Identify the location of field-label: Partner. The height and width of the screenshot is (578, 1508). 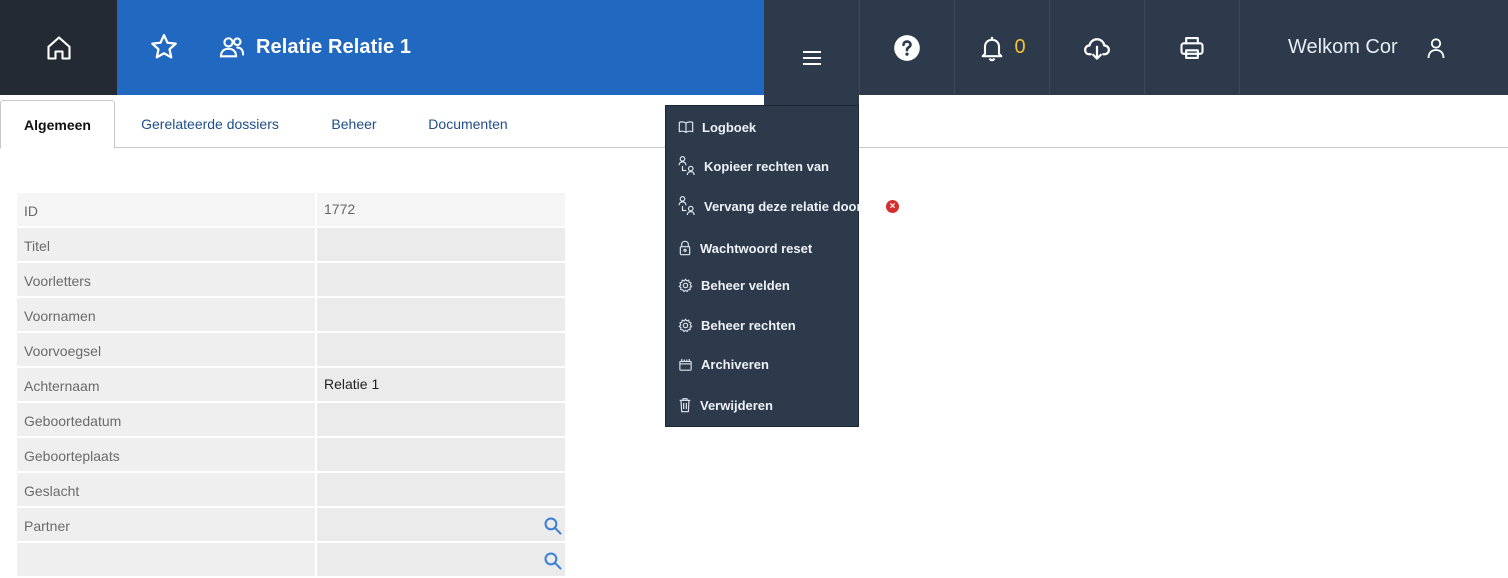
(166, 524).